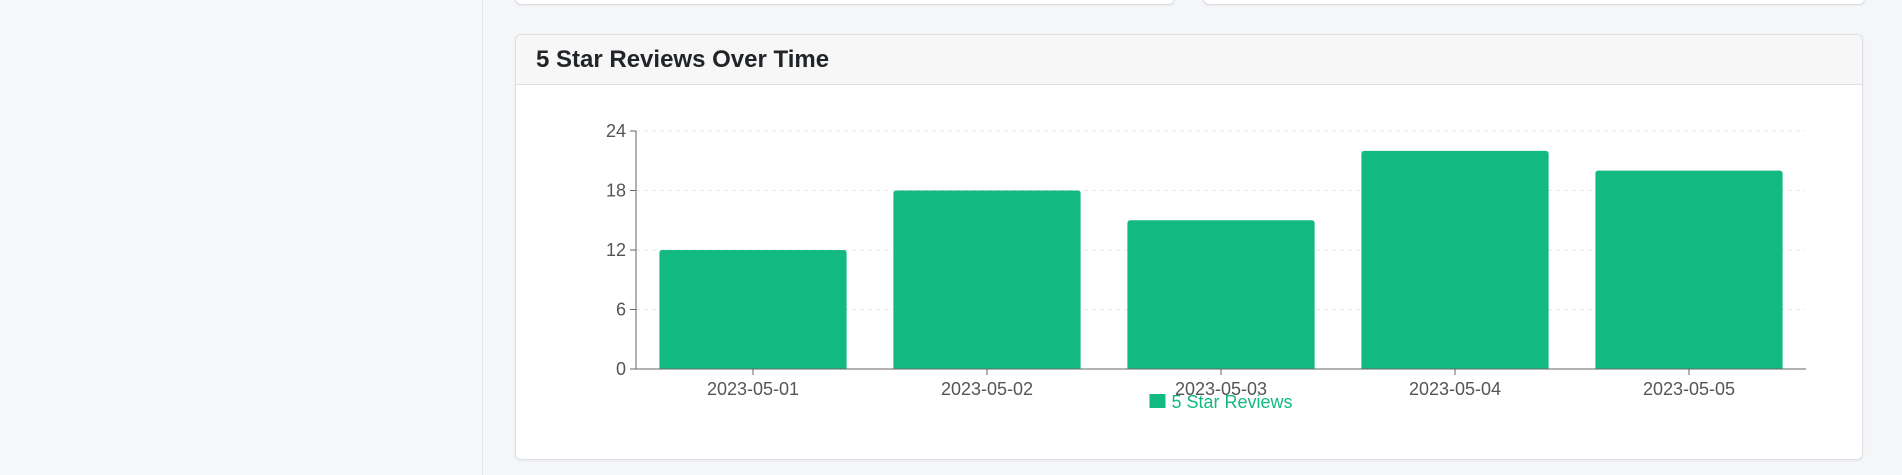 Image resolution: width=1902 pixels, height=475 pixels. I want to click on y-tick-label: 0, so click(621, 369).